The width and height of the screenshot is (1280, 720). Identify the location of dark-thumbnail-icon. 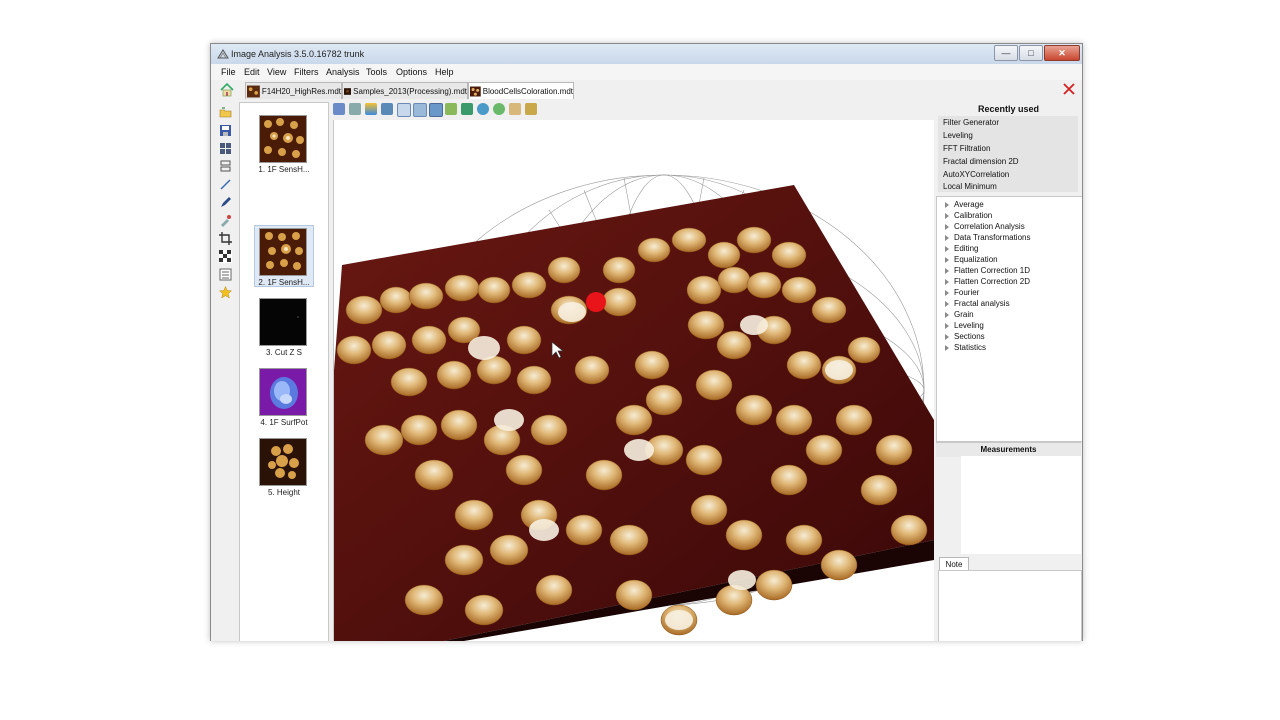
(348, 91).